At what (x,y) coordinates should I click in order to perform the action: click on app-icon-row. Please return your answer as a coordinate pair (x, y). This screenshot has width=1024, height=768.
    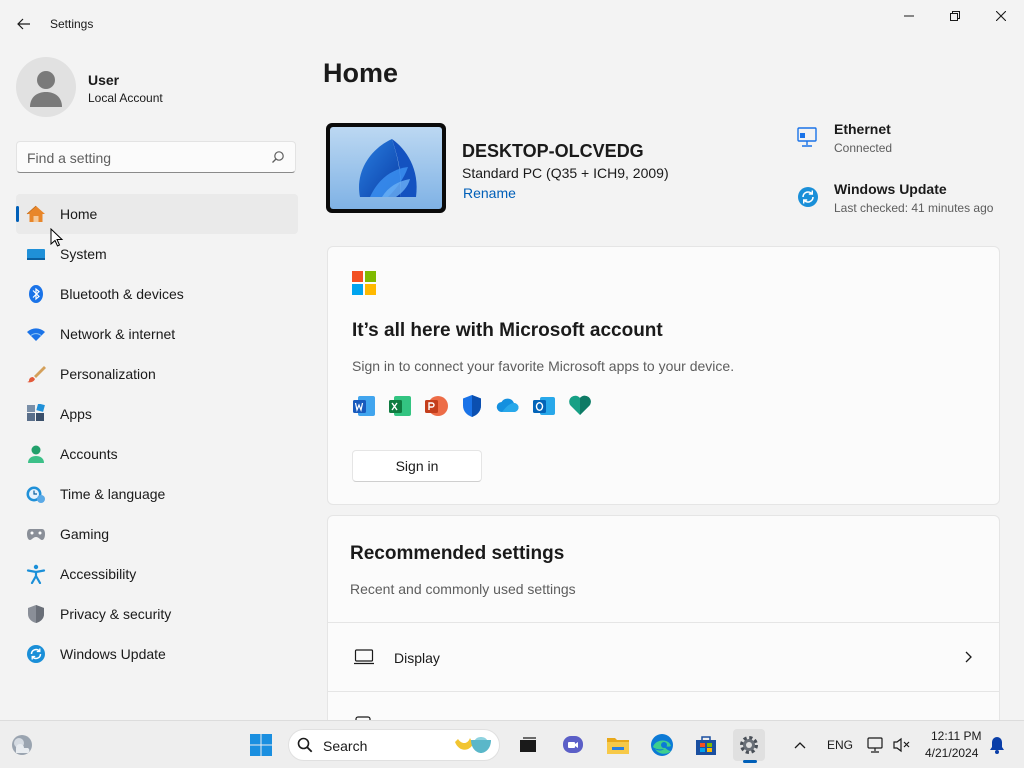
    Looking at the image, I should click on (472, 406).